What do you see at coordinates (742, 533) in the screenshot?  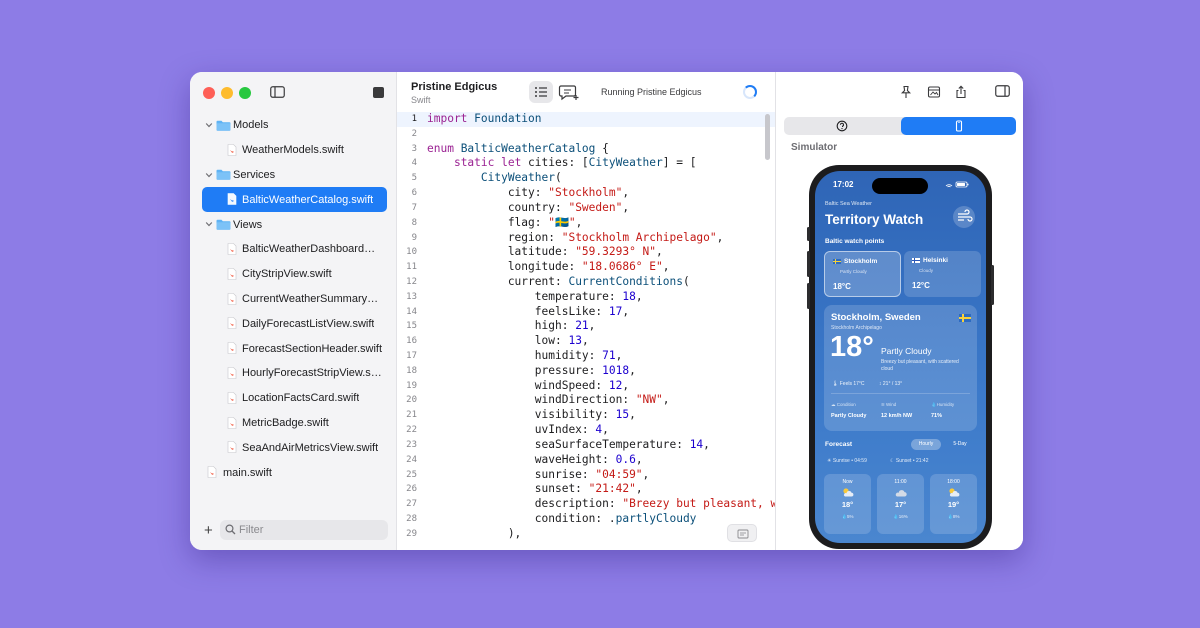 I see `minimap-button` at bounding box center [742, 533].